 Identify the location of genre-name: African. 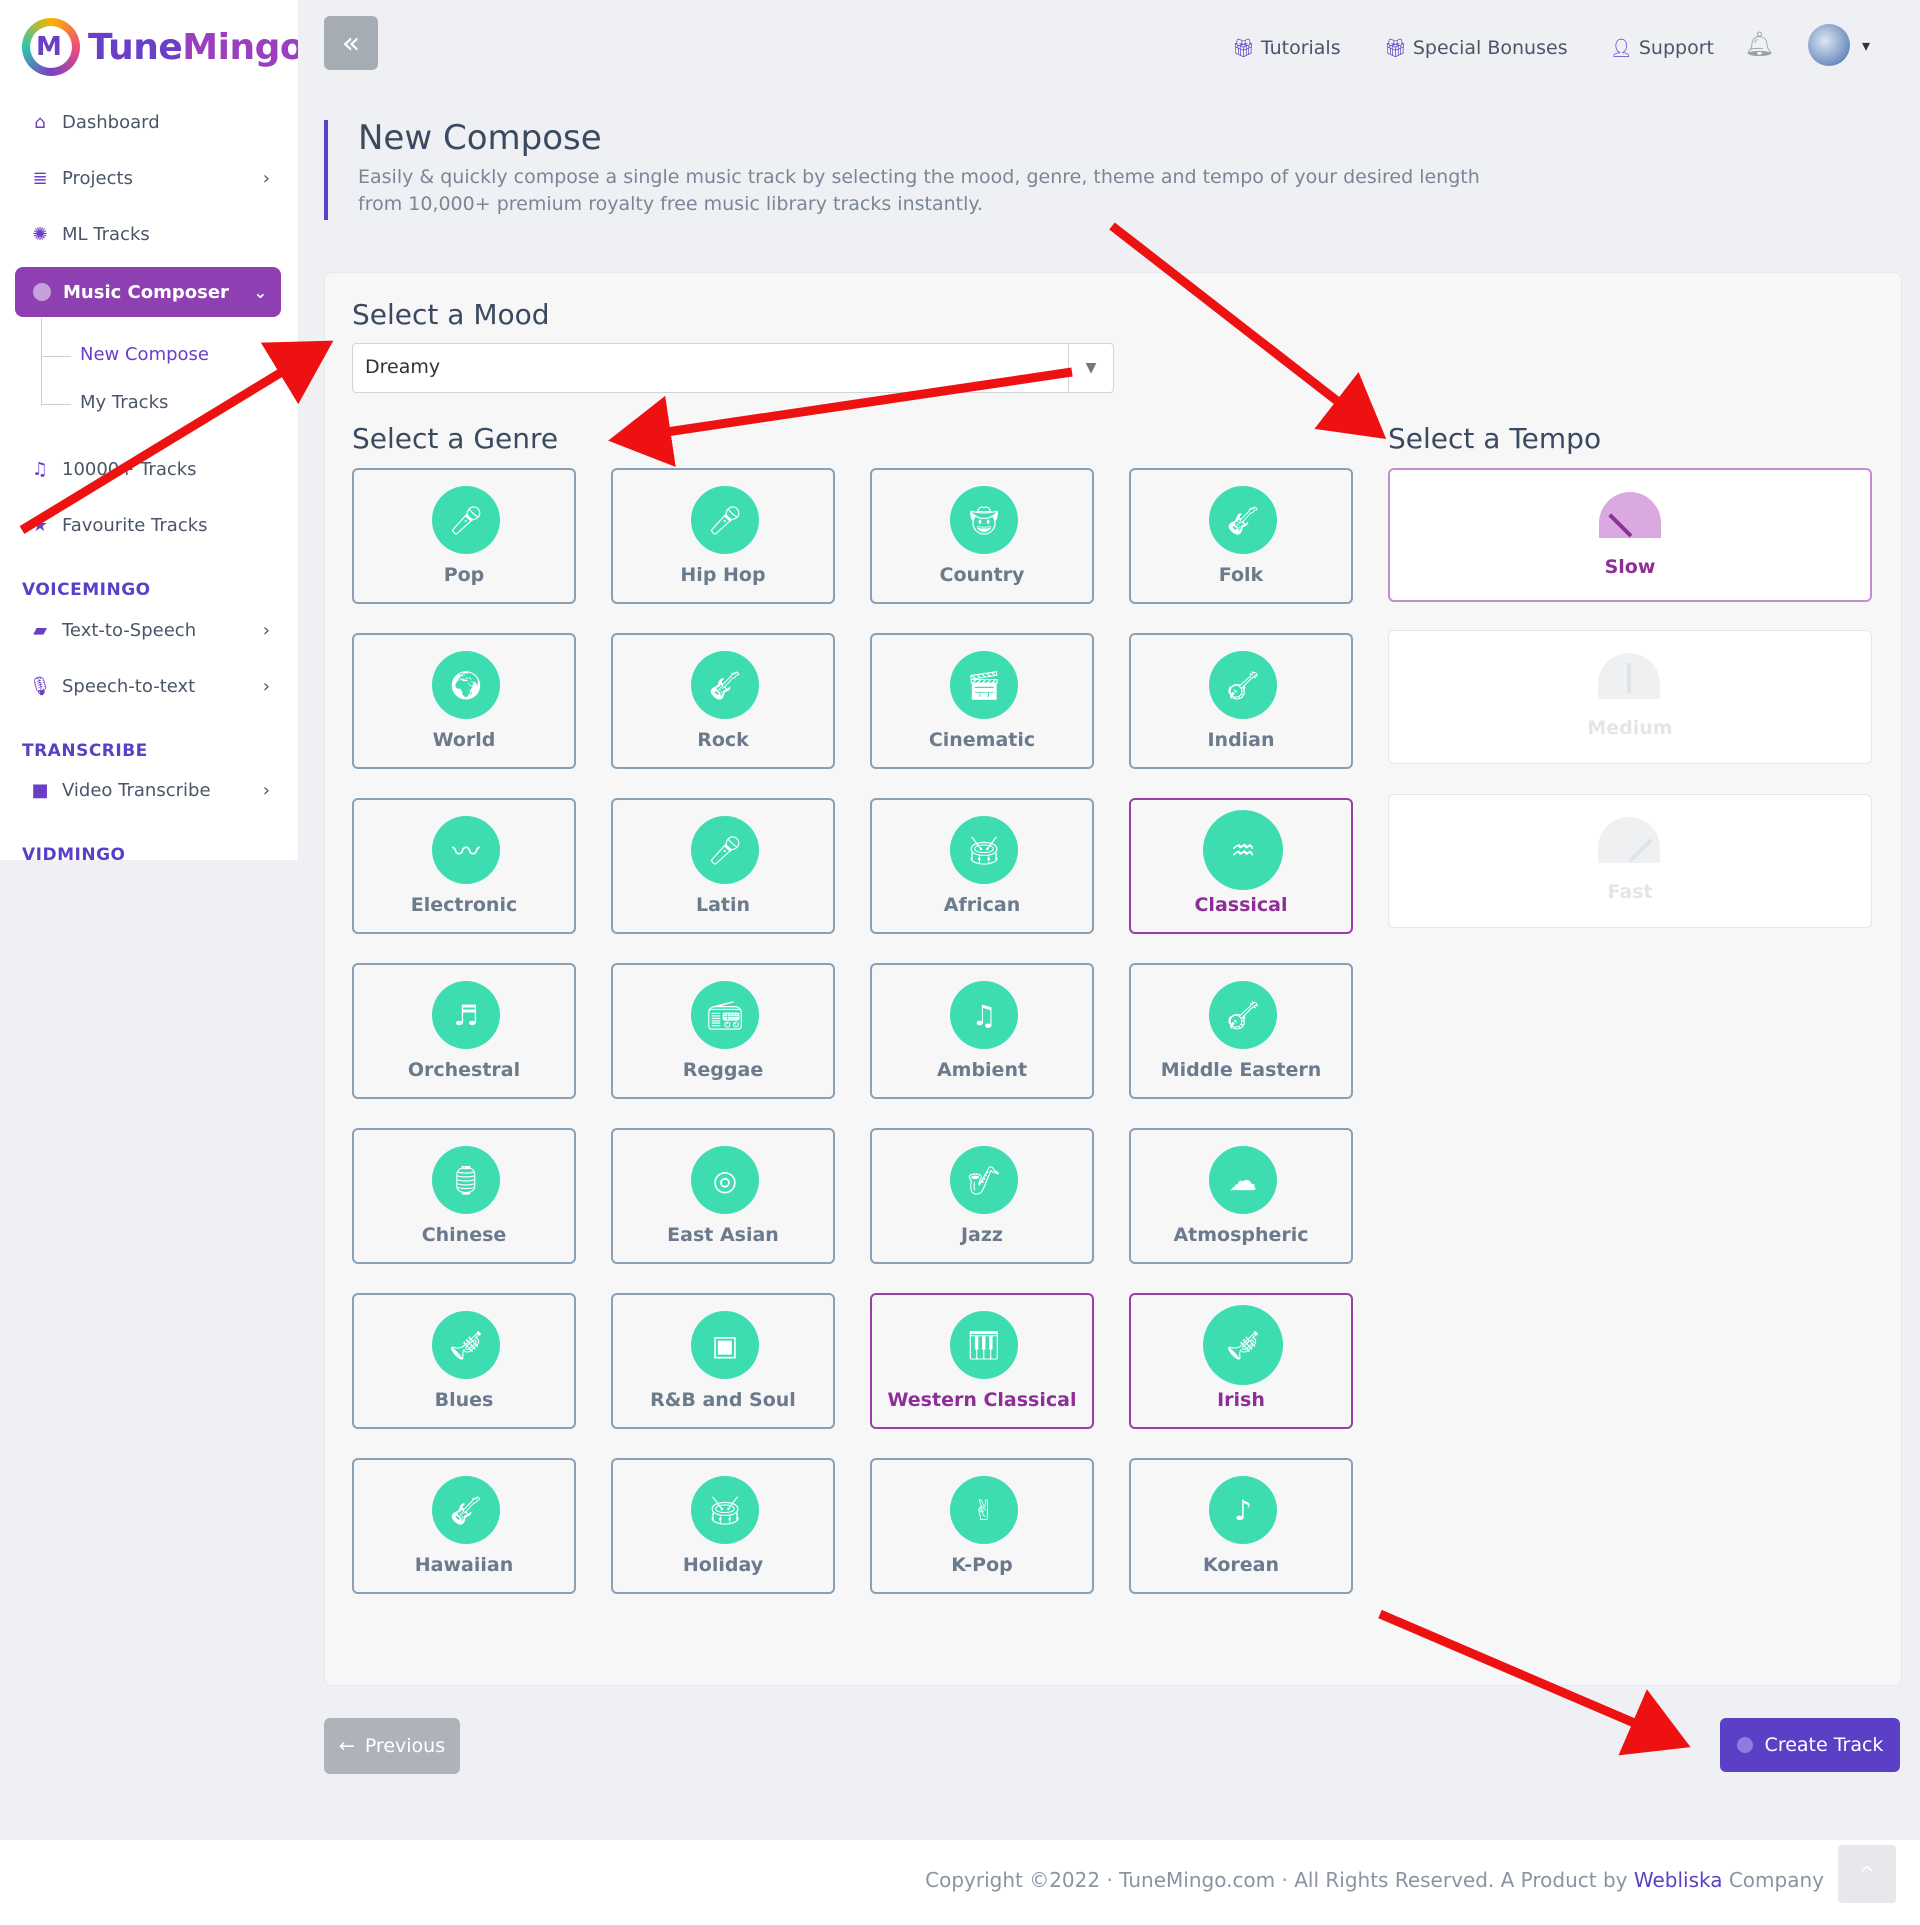
(982, 905).